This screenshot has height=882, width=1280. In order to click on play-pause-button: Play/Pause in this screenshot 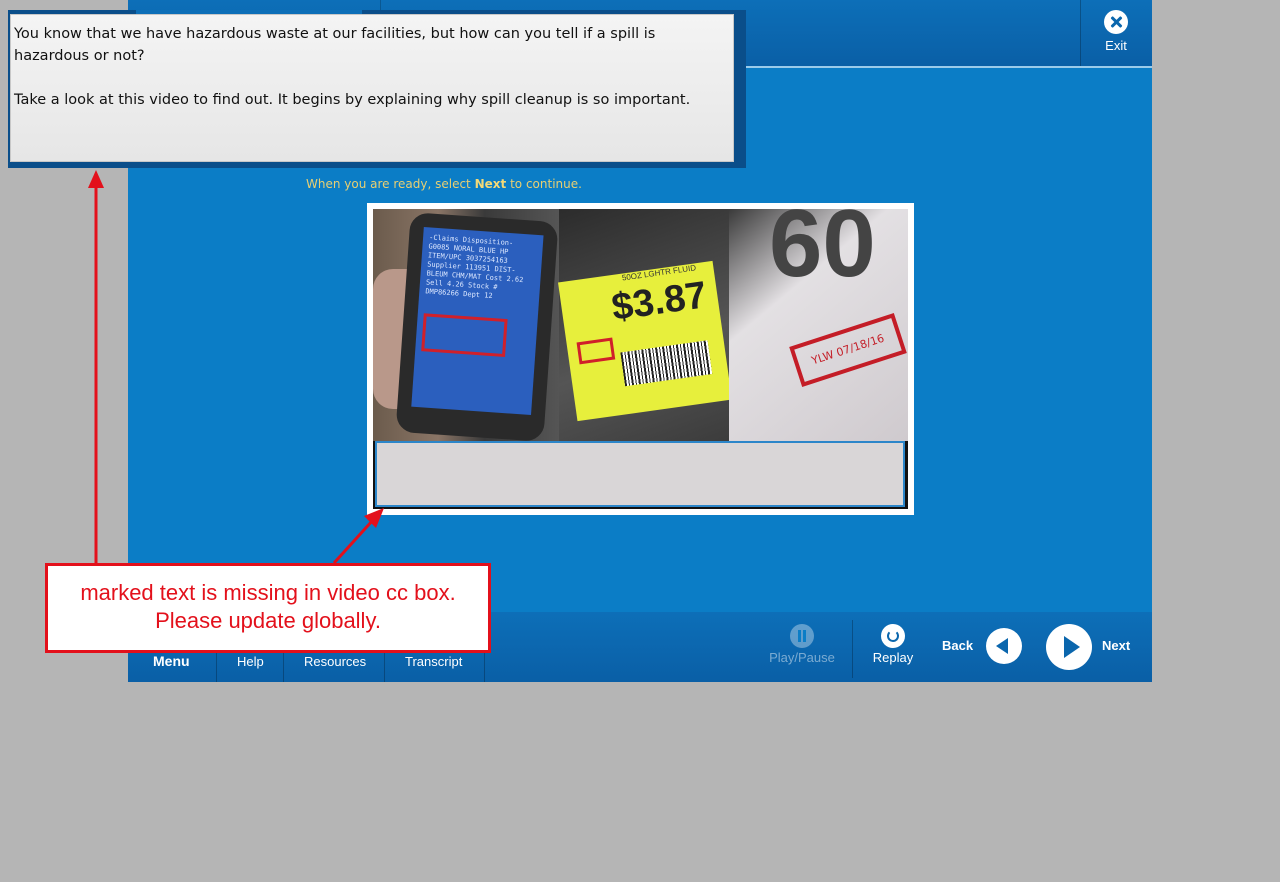, I will do `click(802, 644)`.